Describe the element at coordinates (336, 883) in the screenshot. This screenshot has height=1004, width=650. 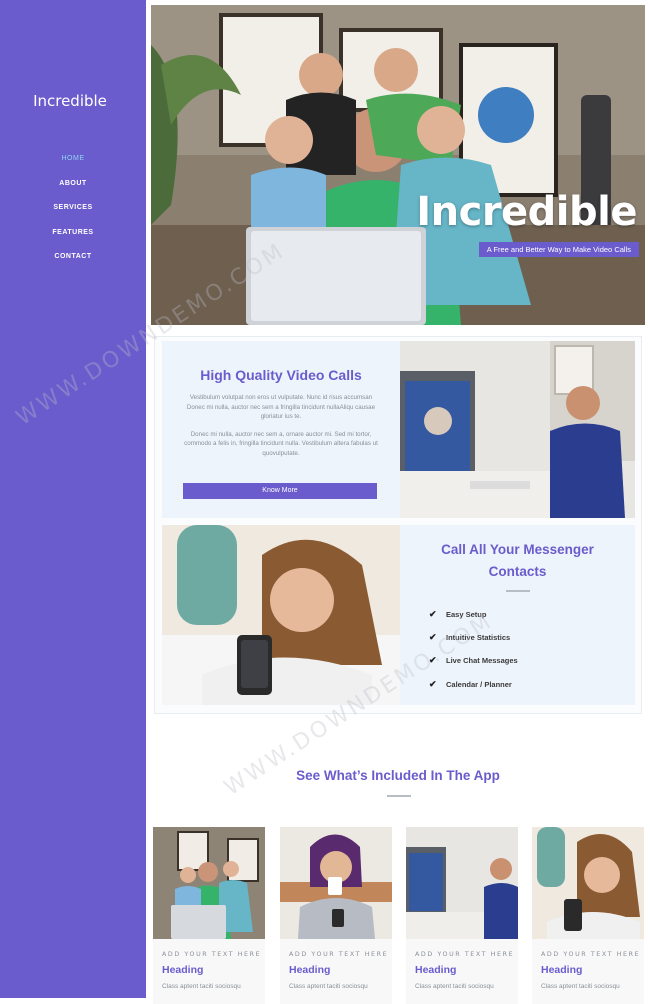
I see `card-image-headphones` at that location.